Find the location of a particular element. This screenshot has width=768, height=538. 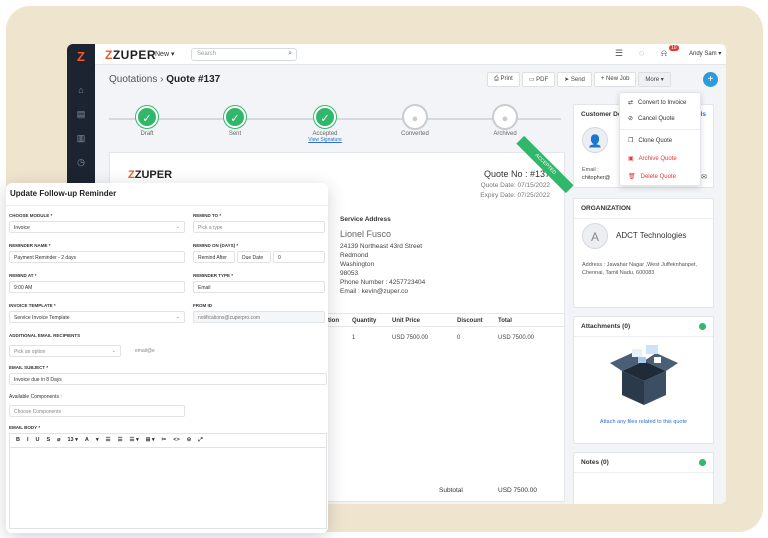

strikethrough-button: S is located at coordinates (49, 440).